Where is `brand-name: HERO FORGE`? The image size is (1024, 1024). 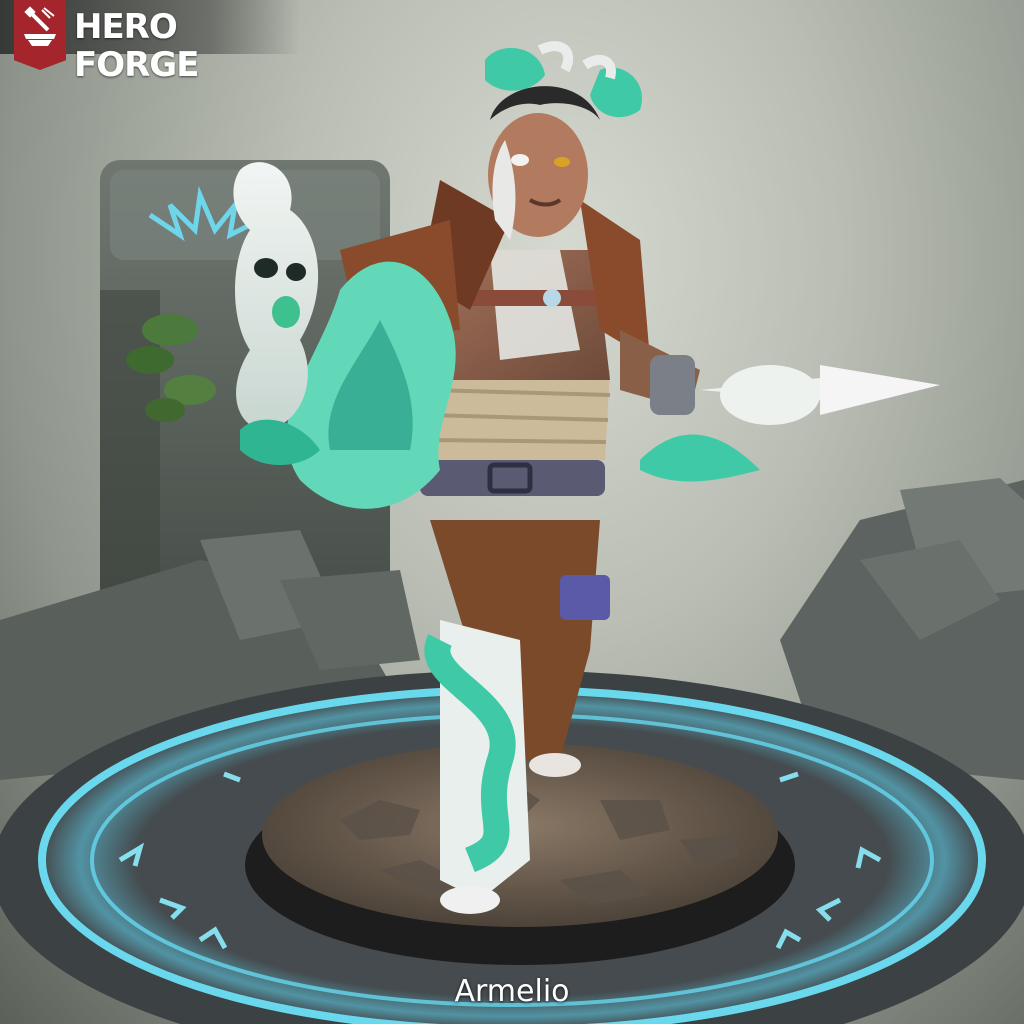
brand-name: HERO FORGE is located at coordinates (136, 46).